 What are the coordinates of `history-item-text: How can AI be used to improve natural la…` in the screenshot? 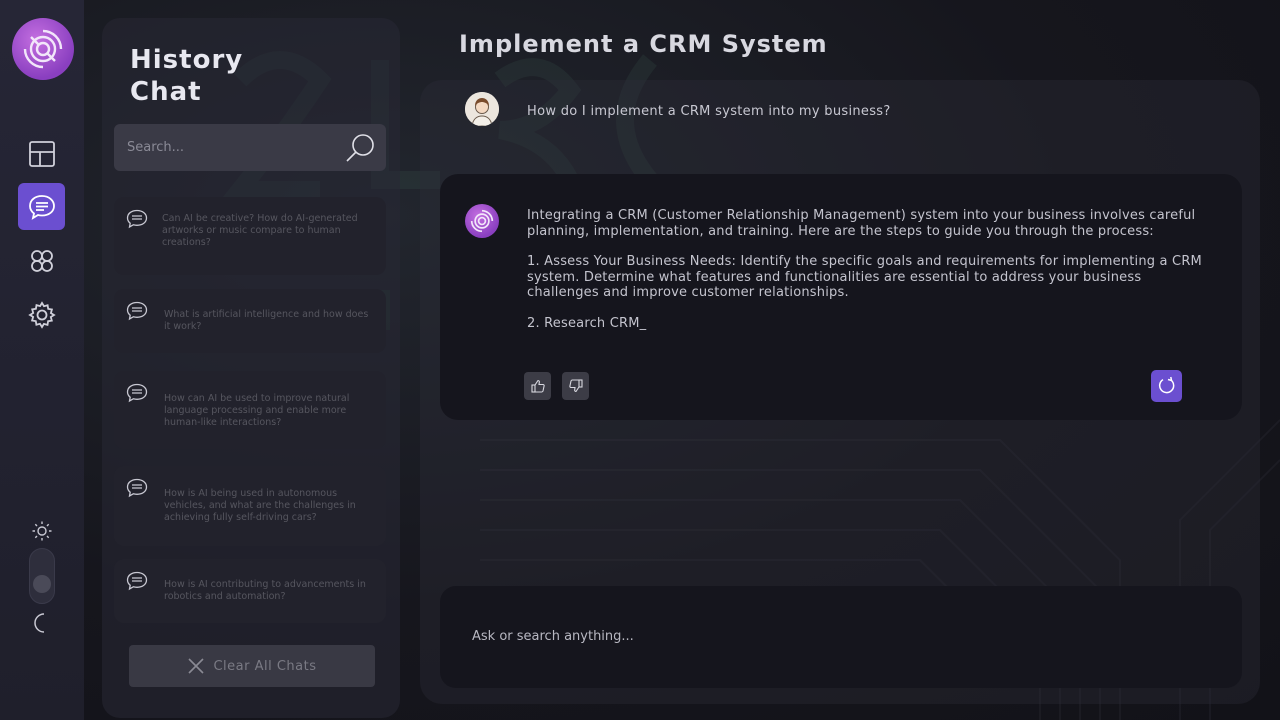 It's located at (257, 410).